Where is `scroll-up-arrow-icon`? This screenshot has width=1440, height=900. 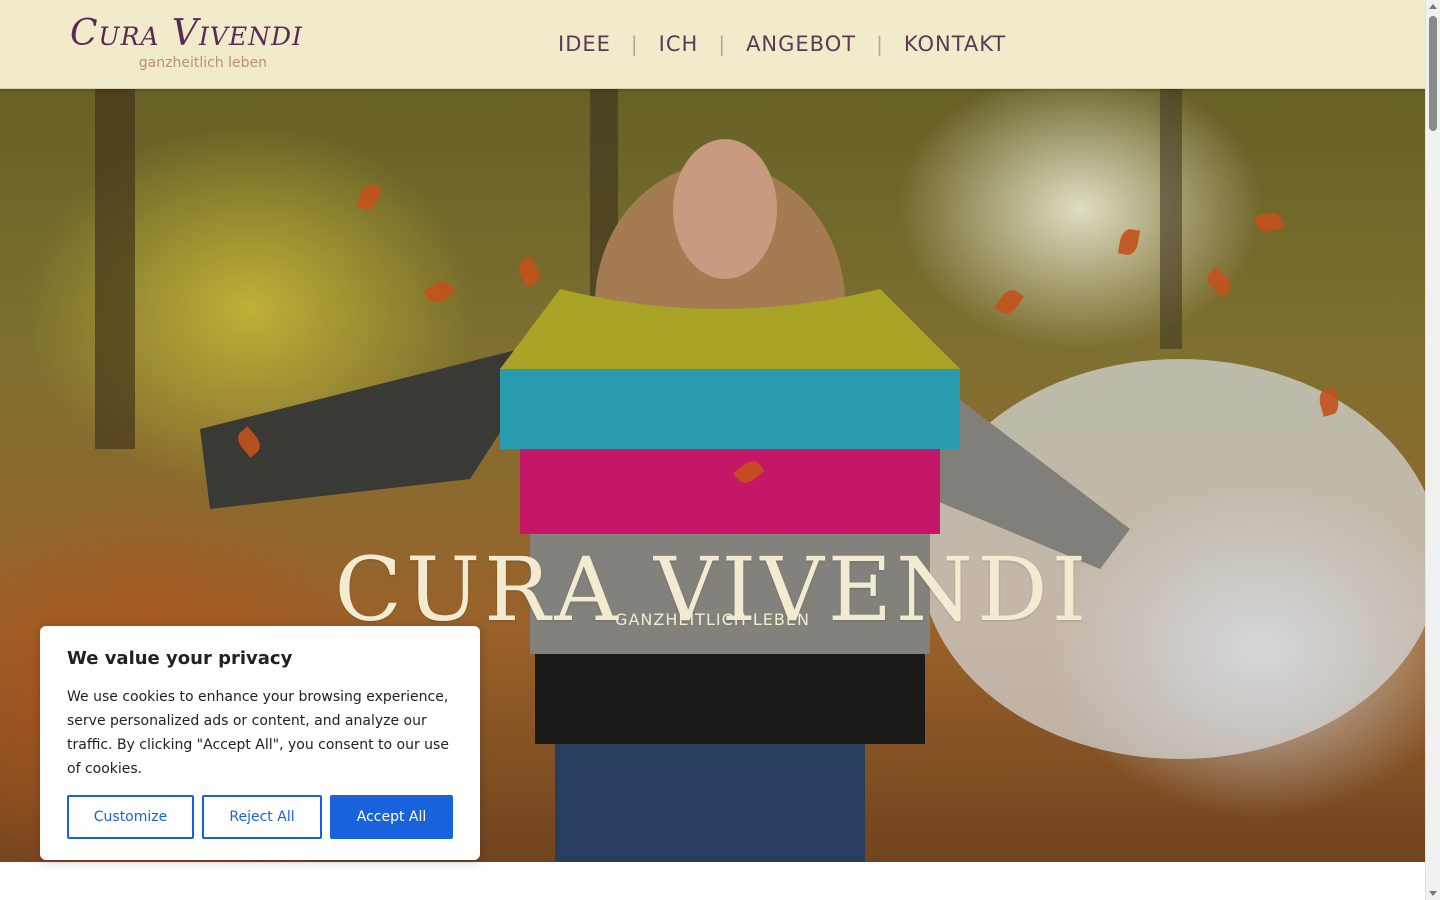
scroll-up-arrow-icon is located at coordinates (1433, 6).